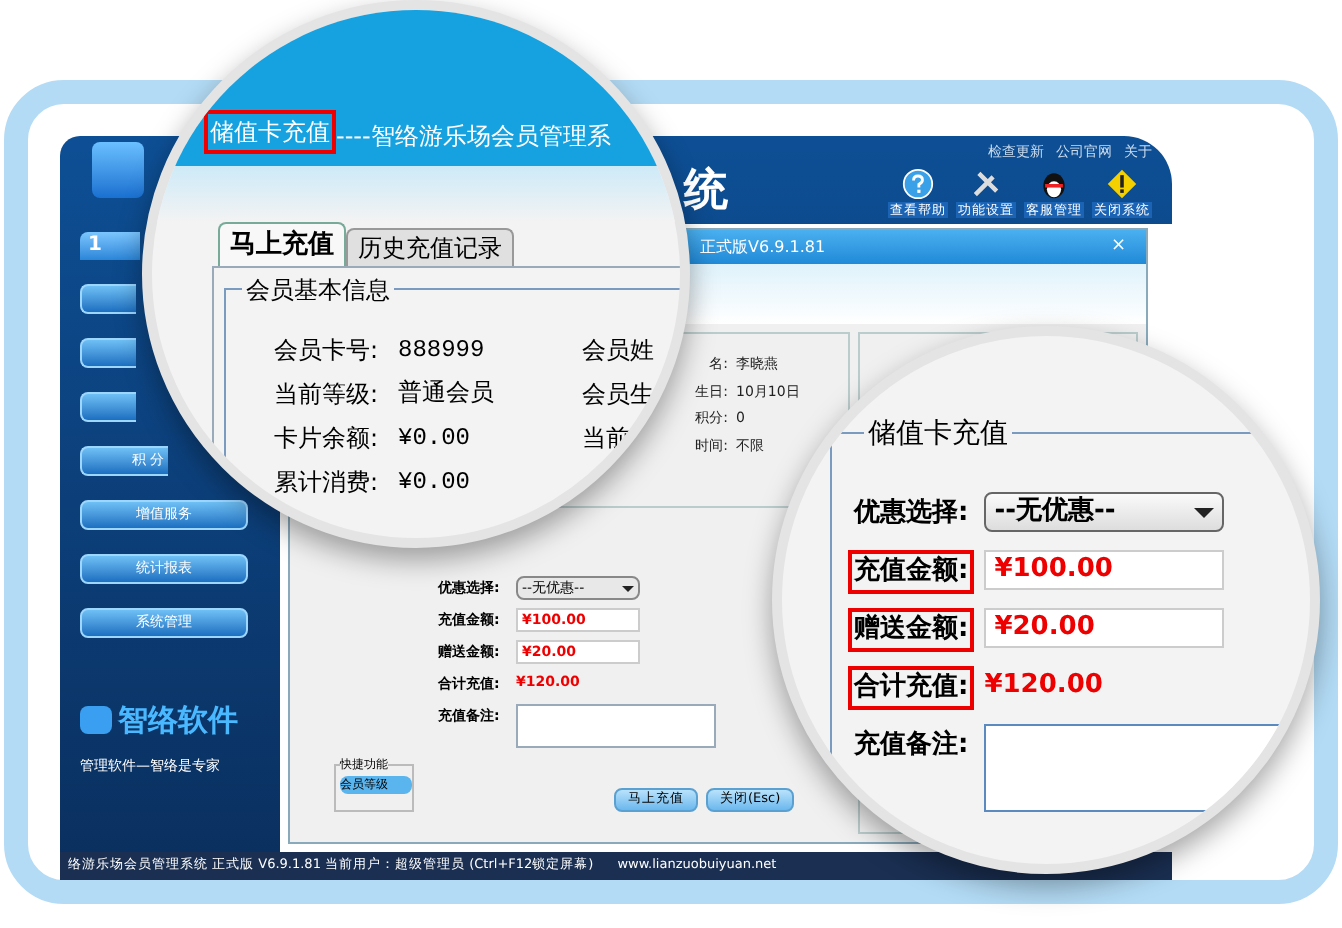  What do you see at coordinates (911, 572) in the screenshot?
I see `field-label: 充值金额:` at bounding box center [911, 572].